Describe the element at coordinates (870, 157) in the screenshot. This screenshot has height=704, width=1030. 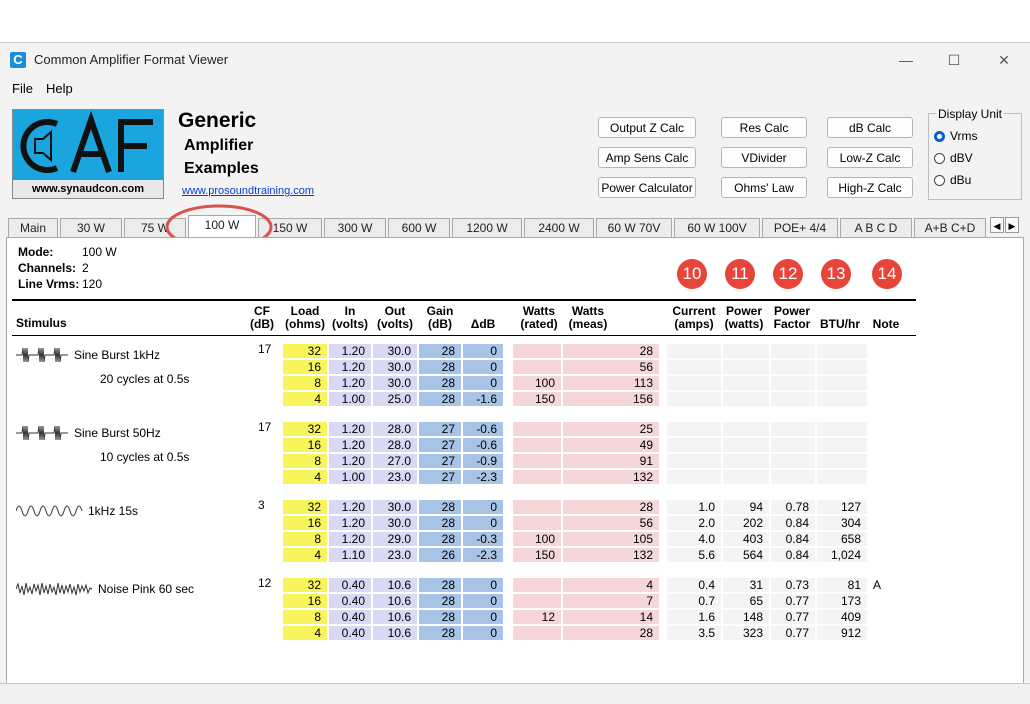
I see `low-z-calc-button: Low-Z Calc` at that location.